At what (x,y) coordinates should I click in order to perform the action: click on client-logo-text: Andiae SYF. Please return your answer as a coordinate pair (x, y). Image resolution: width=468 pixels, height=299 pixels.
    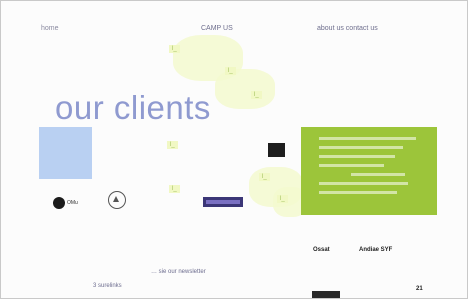
    Looking at the image, I should click on (375, 250).